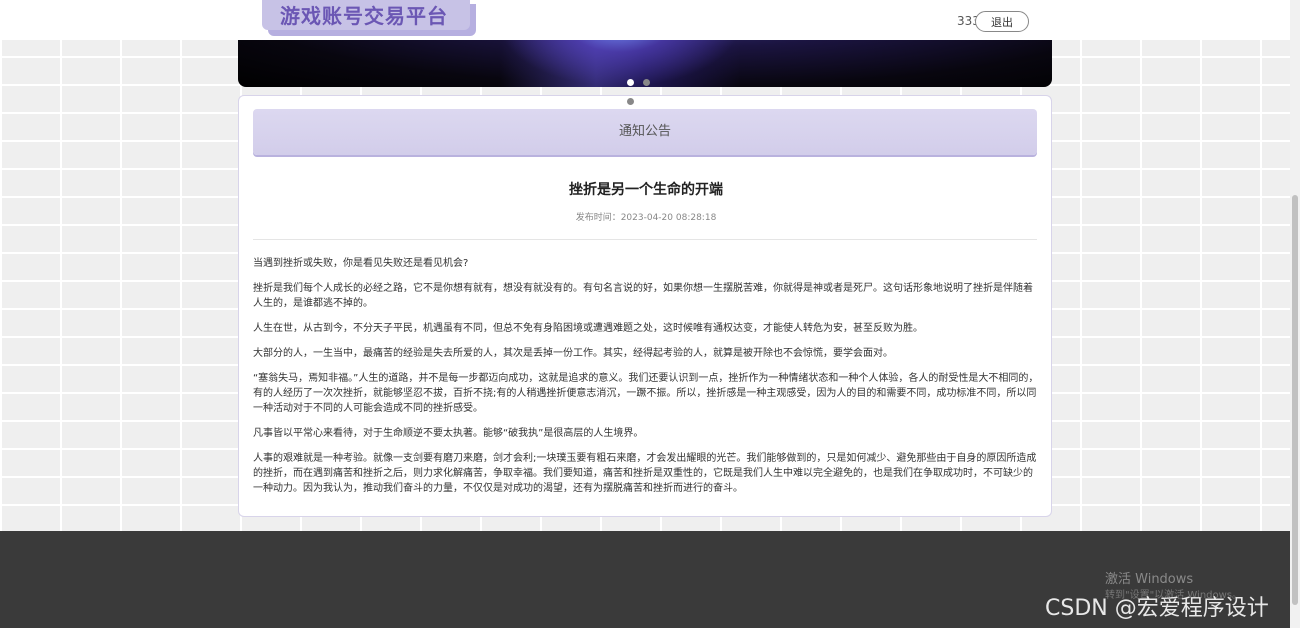 The image size is (1300, 628). What do you see at coordinates (645, 239) in the screenshot?
I see `title-divider` at bounding box center [645, 239].